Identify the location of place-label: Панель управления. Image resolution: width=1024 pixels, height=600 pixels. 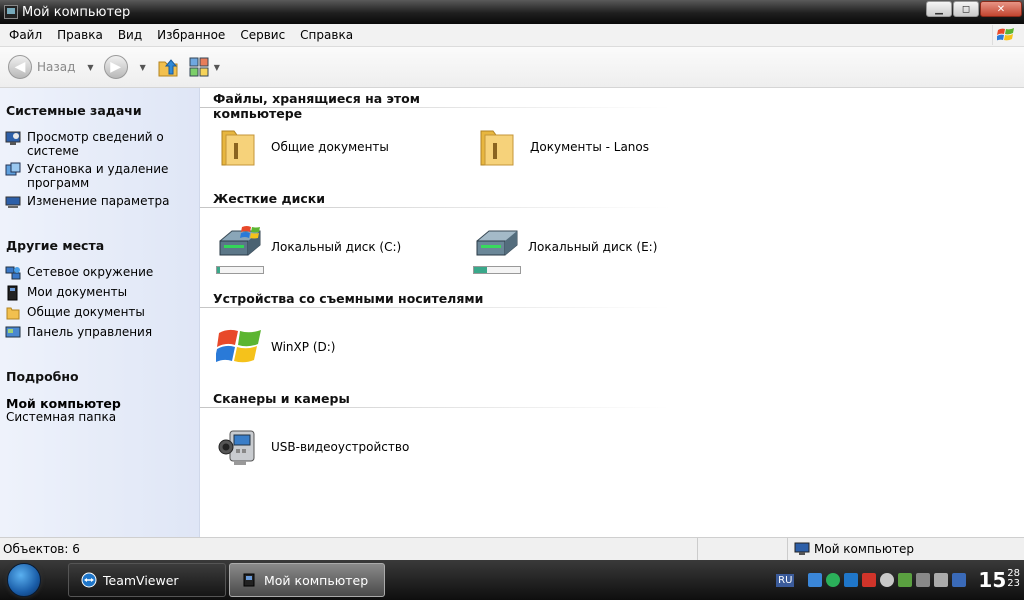
(90, 332).